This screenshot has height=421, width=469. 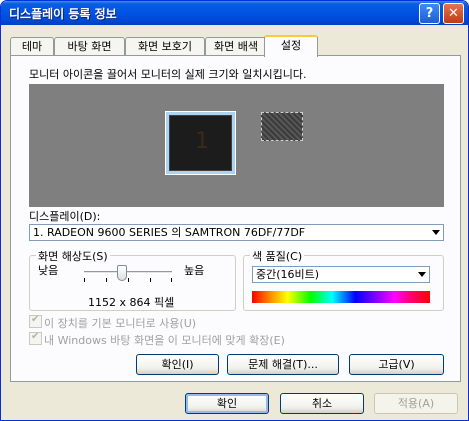 What do you see at coordinates (120, 323) in the screenshot?
I see `primary-monitor-label: 이 장치를 기본 모니터로 사용(U)` at bounding box center [120, 323].